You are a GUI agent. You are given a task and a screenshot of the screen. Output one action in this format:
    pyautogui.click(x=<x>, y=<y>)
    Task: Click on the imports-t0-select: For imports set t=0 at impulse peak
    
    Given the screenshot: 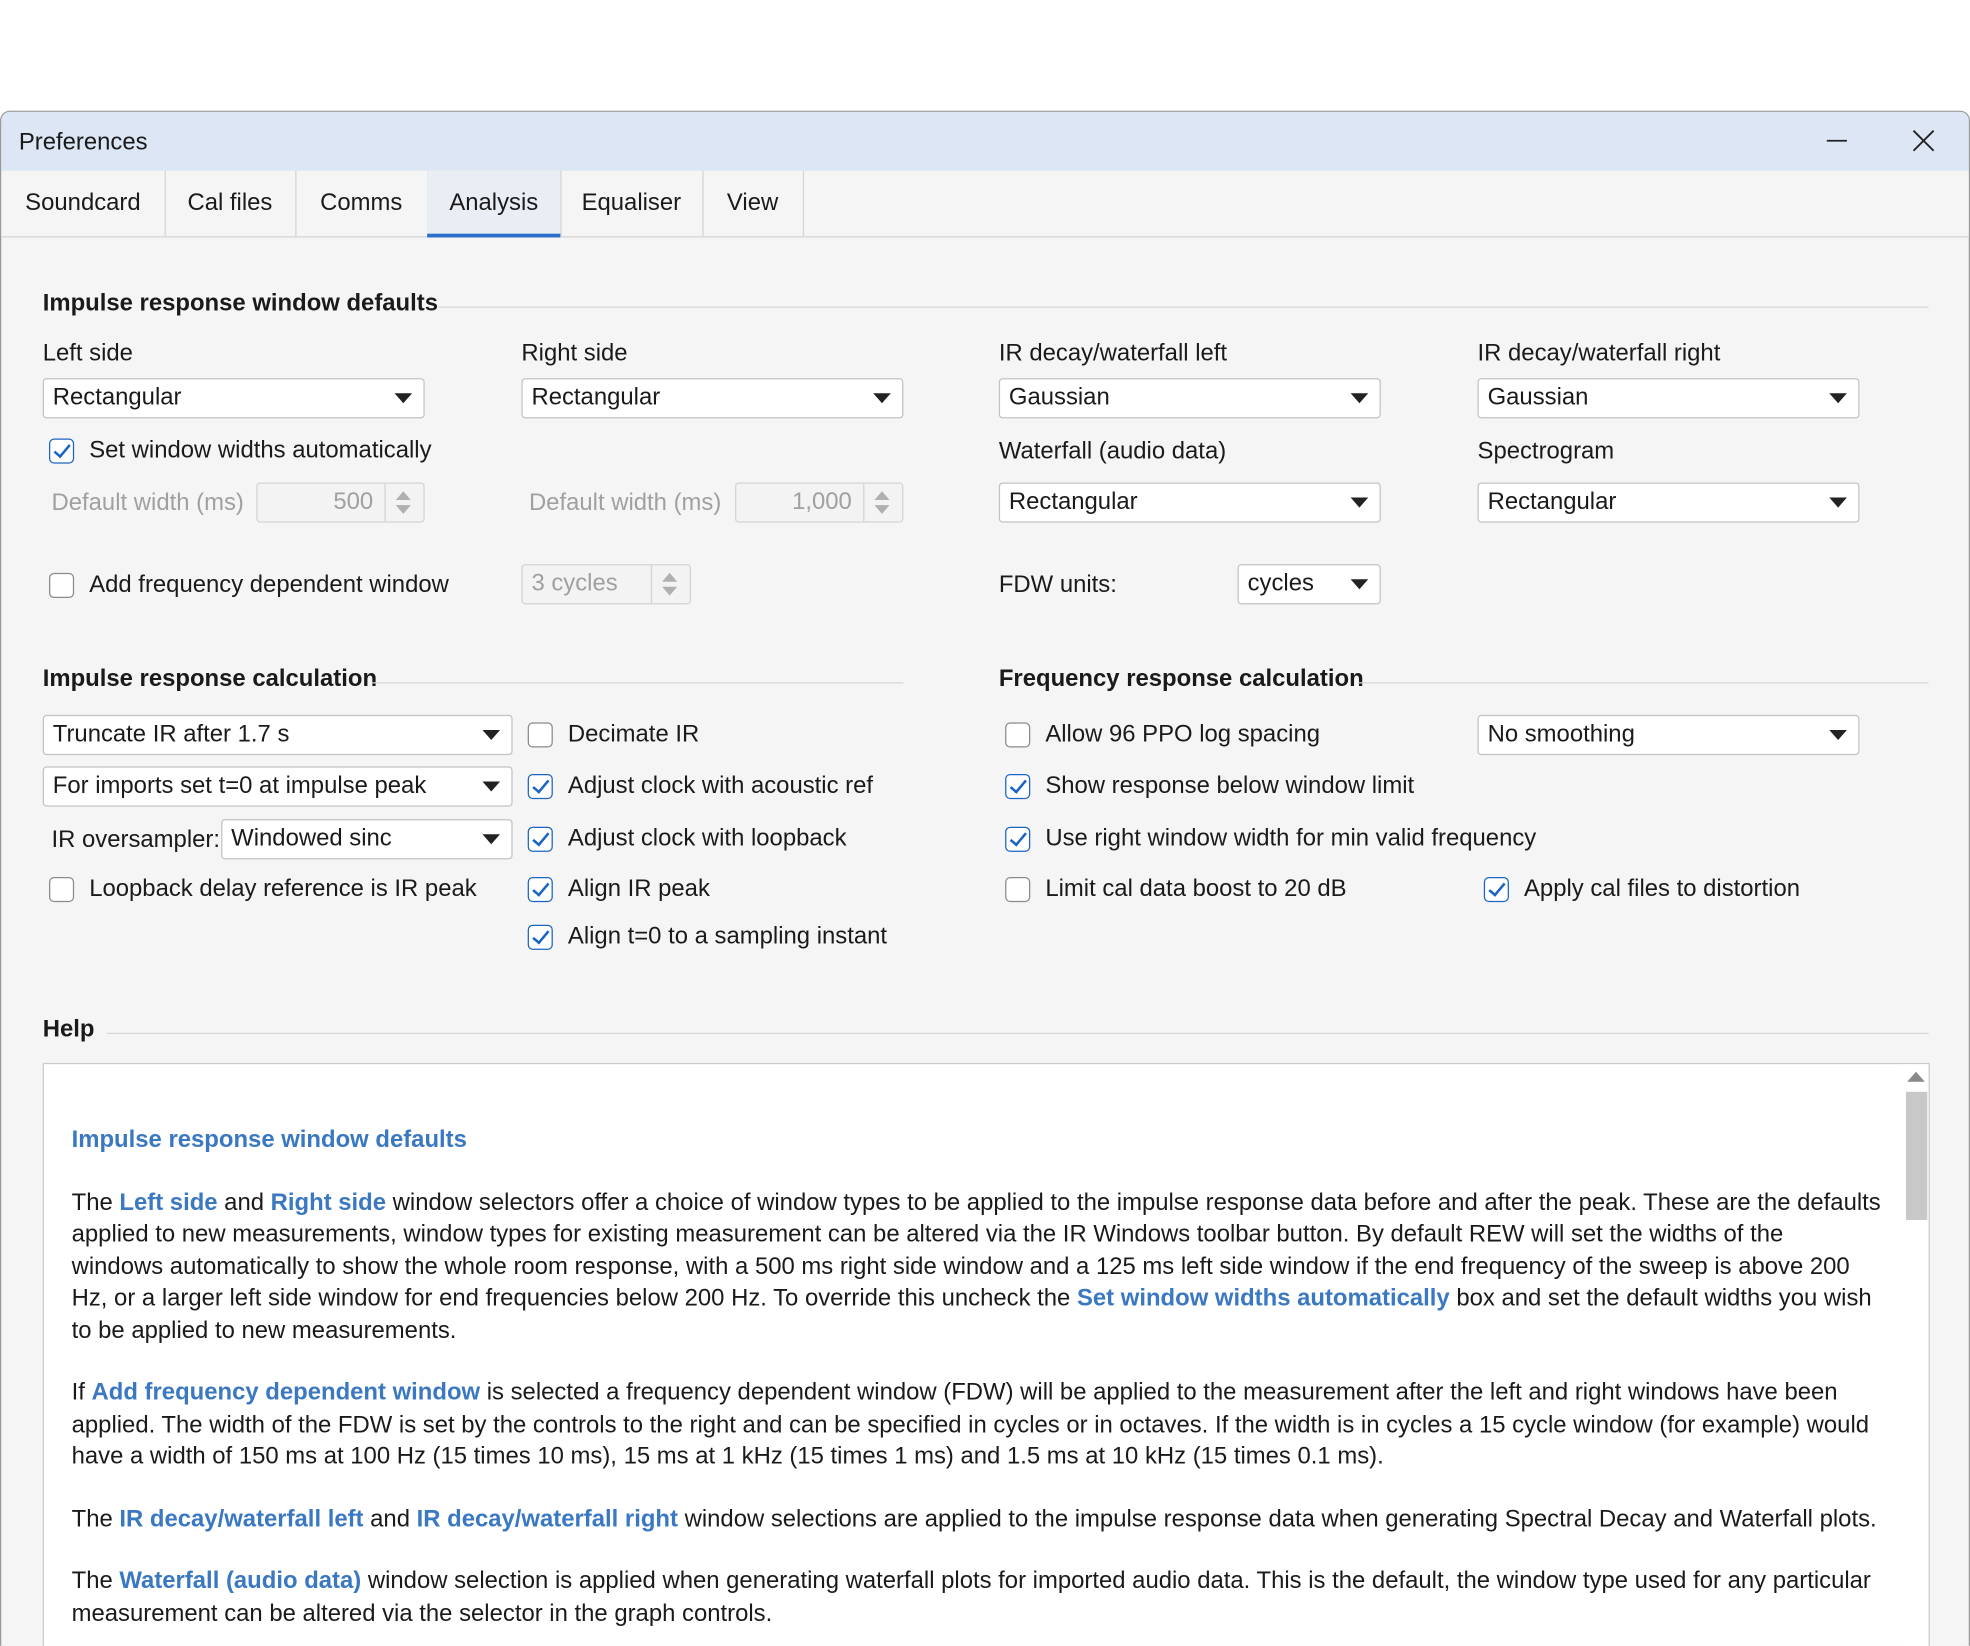 What is the action you would take?
    pyautogui.click(x=277, y=786)
    